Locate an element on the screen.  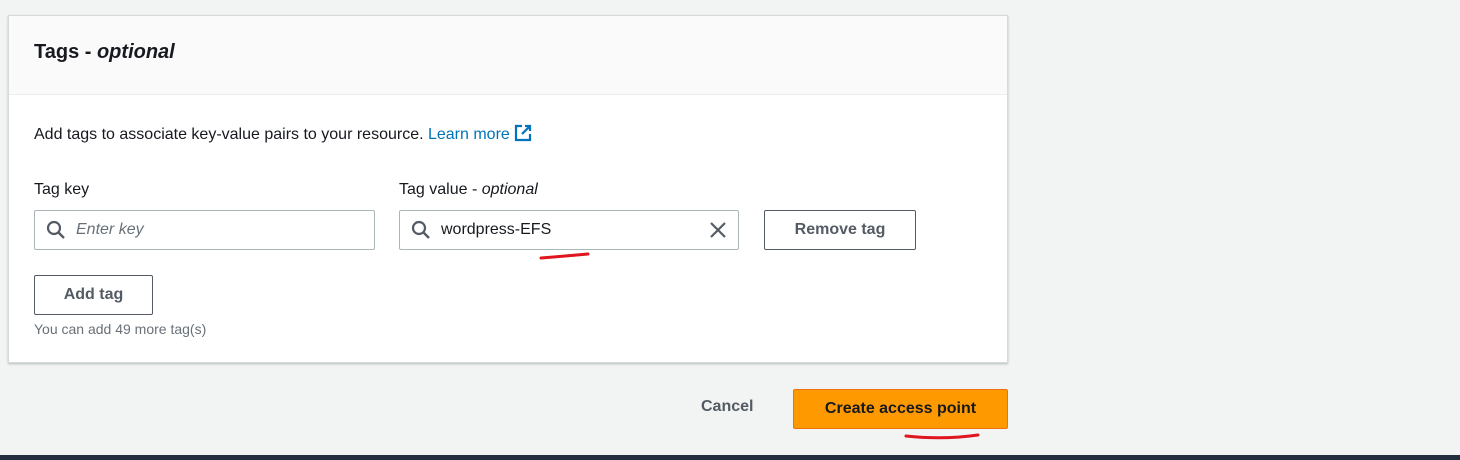
cancel-button: Cancel is located at coordinates (727, 407).